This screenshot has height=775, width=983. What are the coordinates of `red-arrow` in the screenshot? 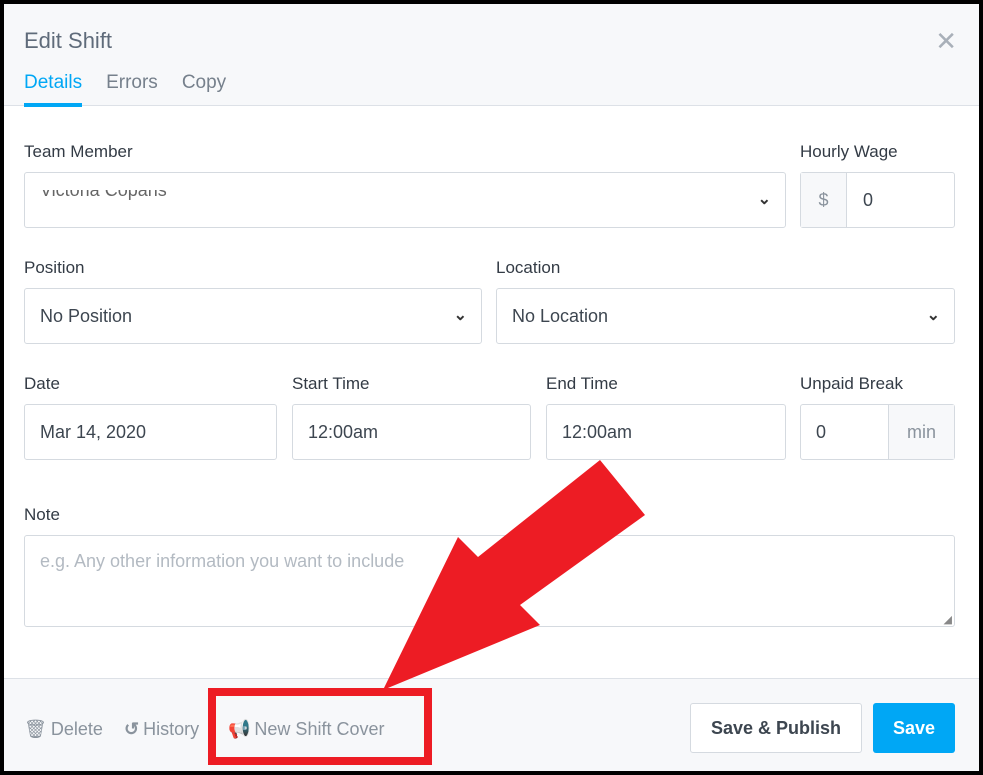 It's located at (514, 575).